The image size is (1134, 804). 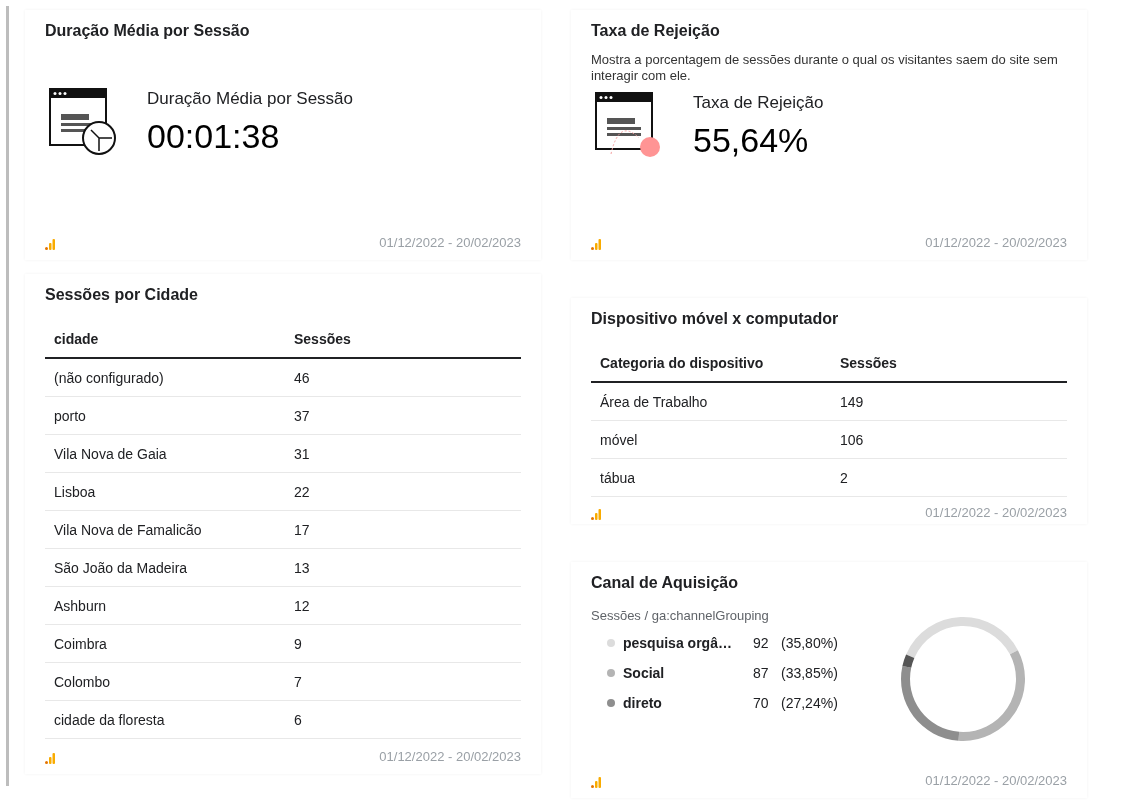 I want to click on table-cell-text: tábua, so click(x=618, y=477).